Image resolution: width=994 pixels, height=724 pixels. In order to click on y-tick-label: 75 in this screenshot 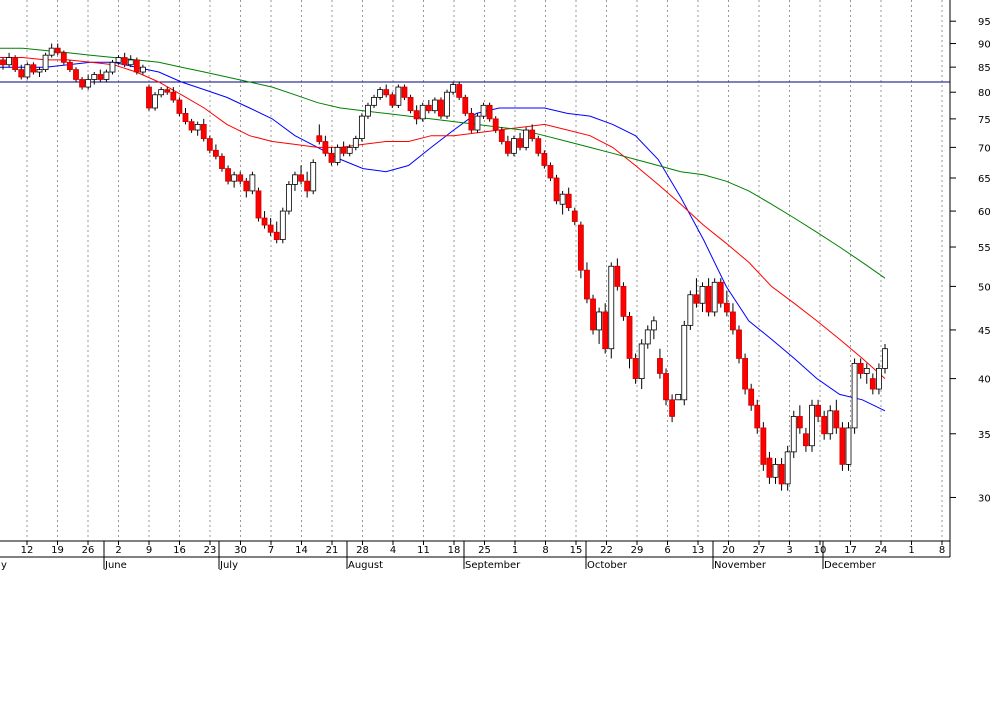, I will do `click(984, 120)`.